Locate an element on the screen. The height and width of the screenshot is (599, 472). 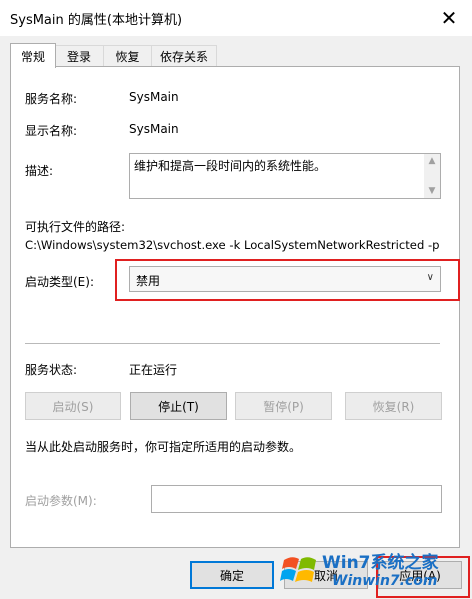
display-name-value: SysMain is located at coordinates (154, 129).